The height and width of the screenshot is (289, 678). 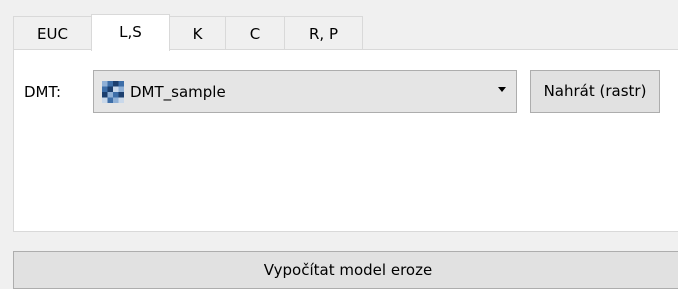 I want to click on tab-rp: R, P, so click(x=323, y=33).